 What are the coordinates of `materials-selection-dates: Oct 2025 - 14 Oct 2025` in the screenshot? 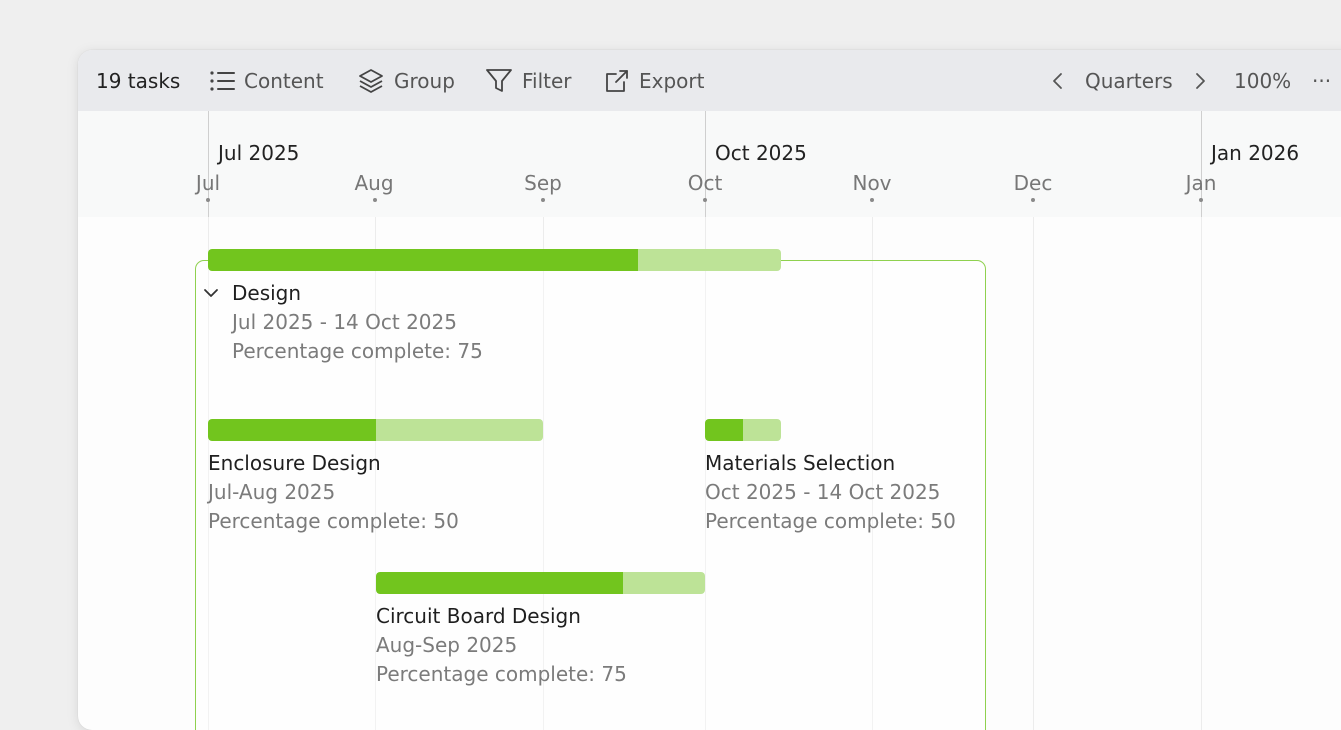 It's located at (823, 492).